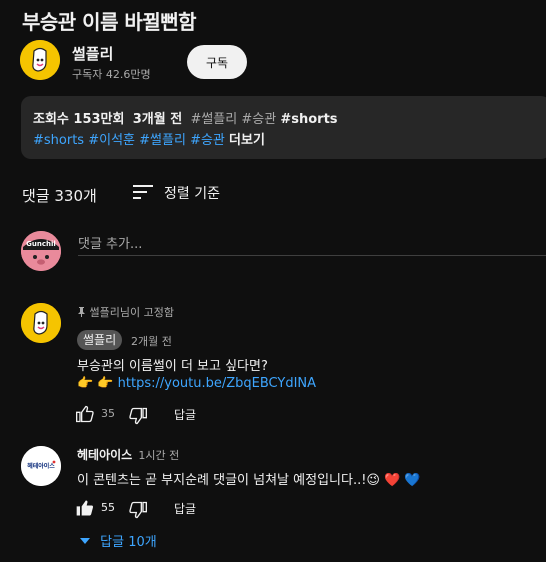 This screenshot has height=562, width=546. I want to click on sort-icon, so click(143, 192).